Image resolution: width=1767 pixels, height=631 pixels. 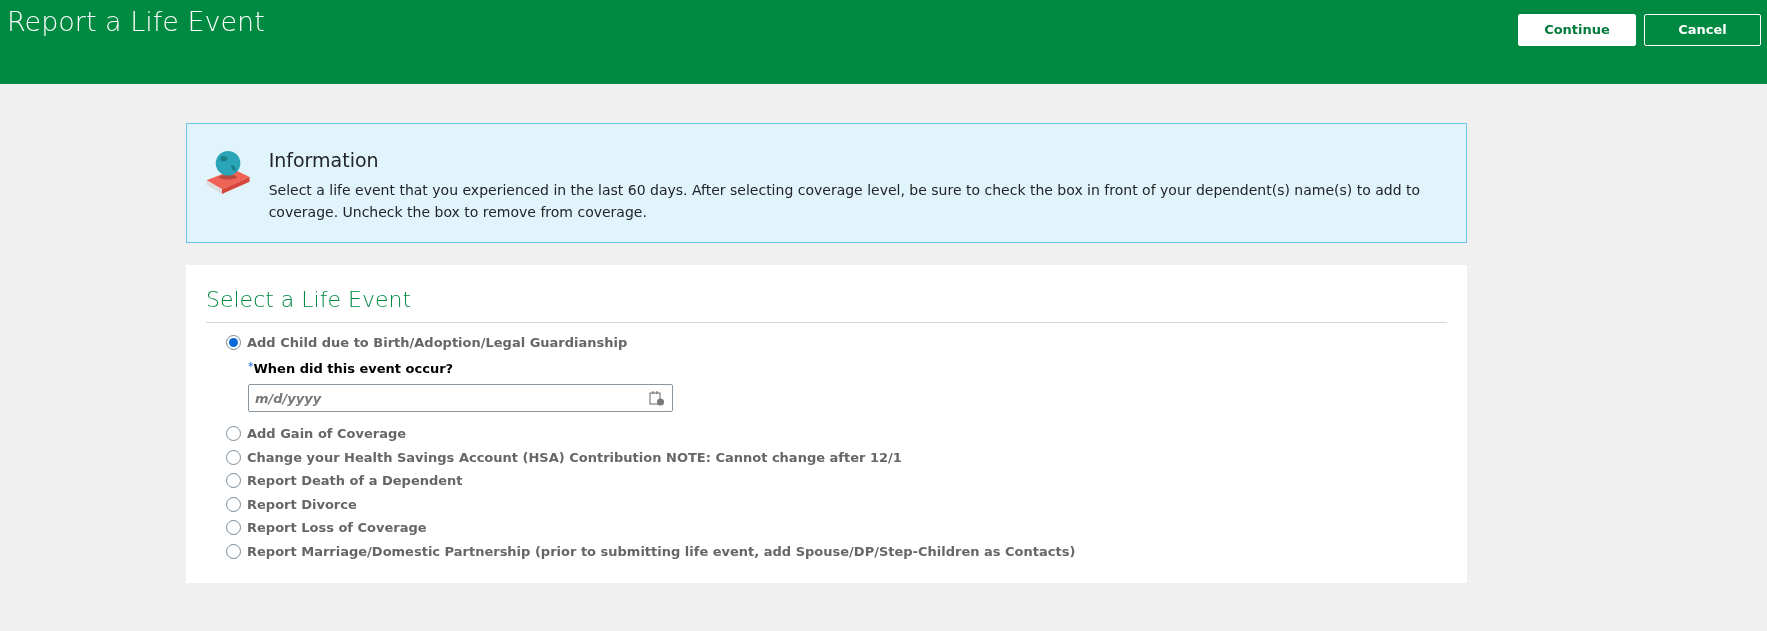 What do you see at coordinates (657, 398) in the screenshot?
I see `calendar-icon` at bounding box center [657, 398].